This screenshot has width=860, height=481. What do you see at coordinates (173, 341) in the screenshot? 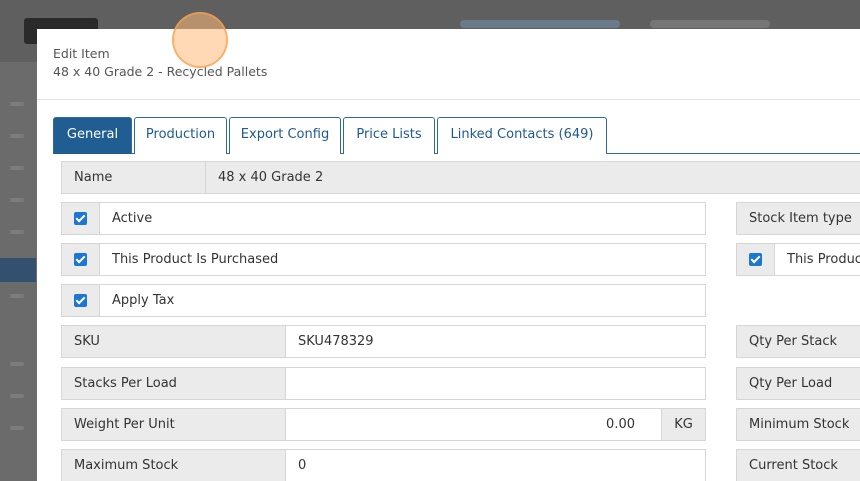
I see `sku-label: SKU` at bounding box center [173, 341].